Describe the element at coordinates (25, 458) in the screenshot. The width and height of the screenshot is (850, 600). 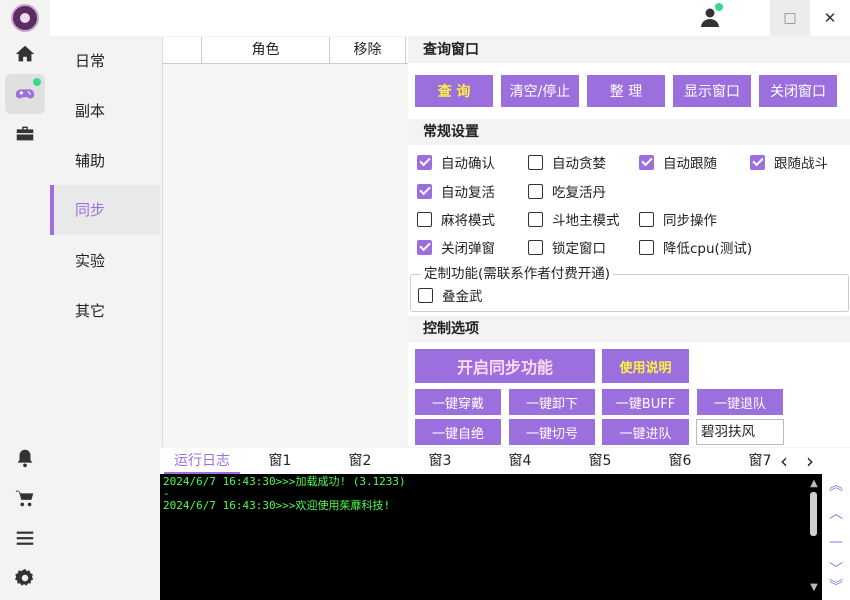
I see `bell-icon` at that location.